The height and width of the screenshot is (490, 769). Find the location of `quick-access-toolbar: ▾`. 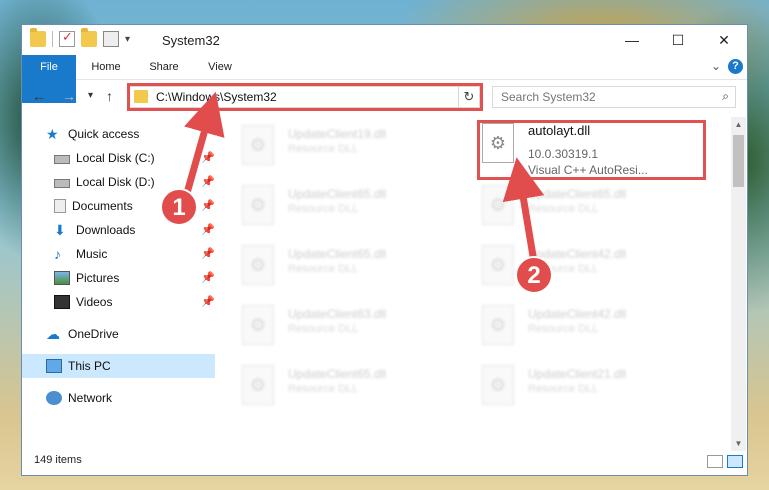

quick-access-toolbar: ▾ is located at coordinates (80, 37).